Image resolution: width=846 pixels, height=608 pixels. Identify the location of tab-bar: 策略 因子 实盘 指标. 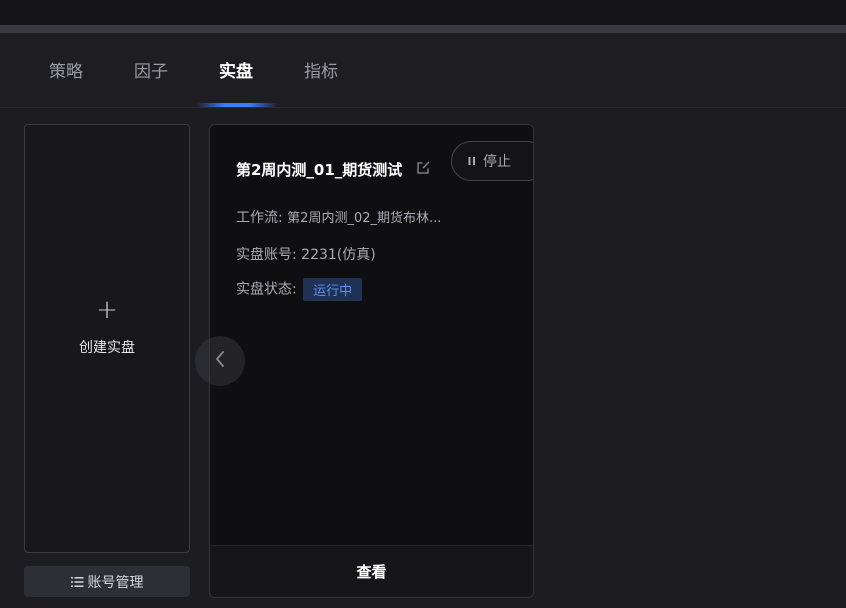
(423, 70).